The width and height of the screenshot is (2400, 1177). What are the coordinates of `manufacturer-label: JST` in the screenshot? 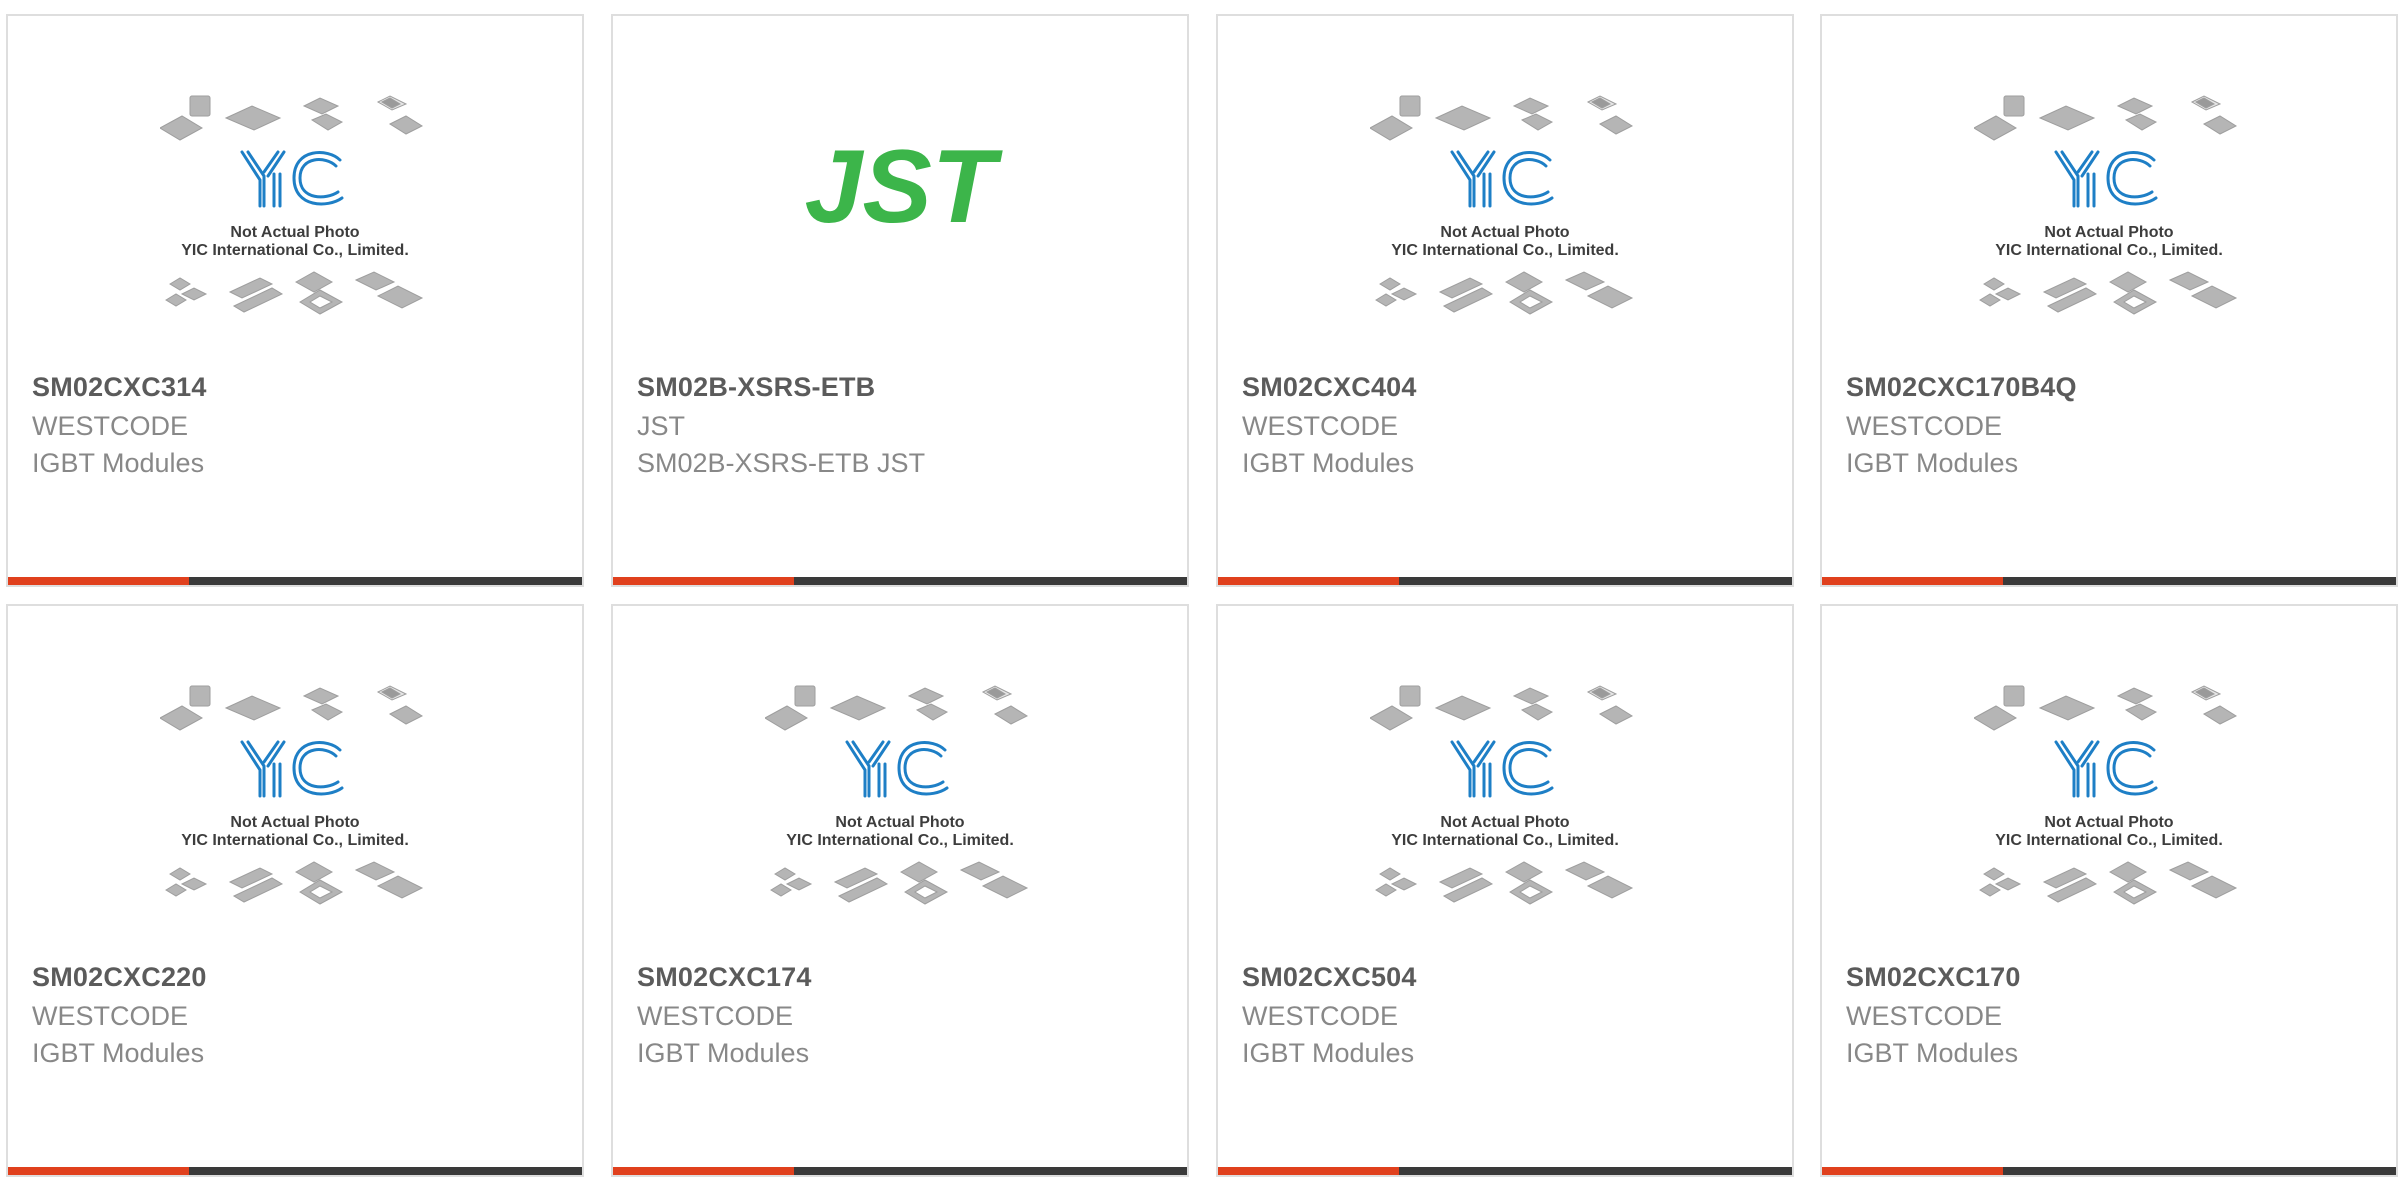 It's located at (661, 426).